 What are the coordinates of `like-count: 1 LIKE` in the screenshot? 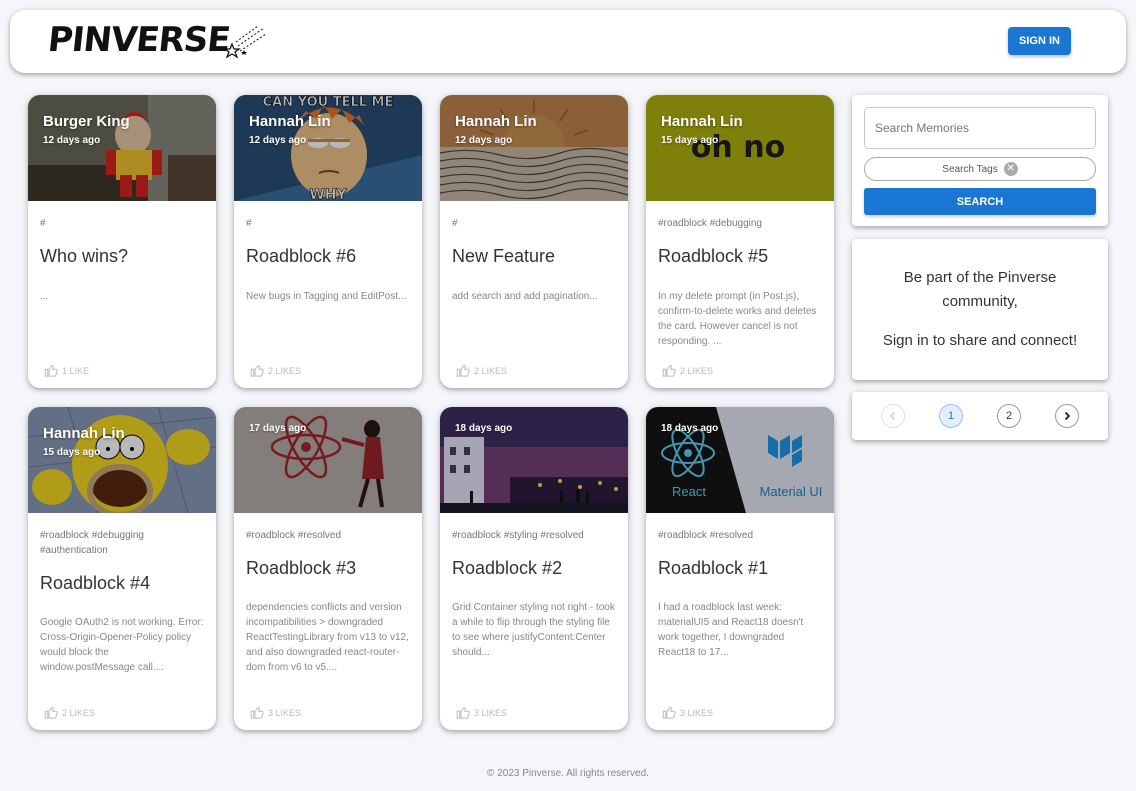 It's located at (76, 370).